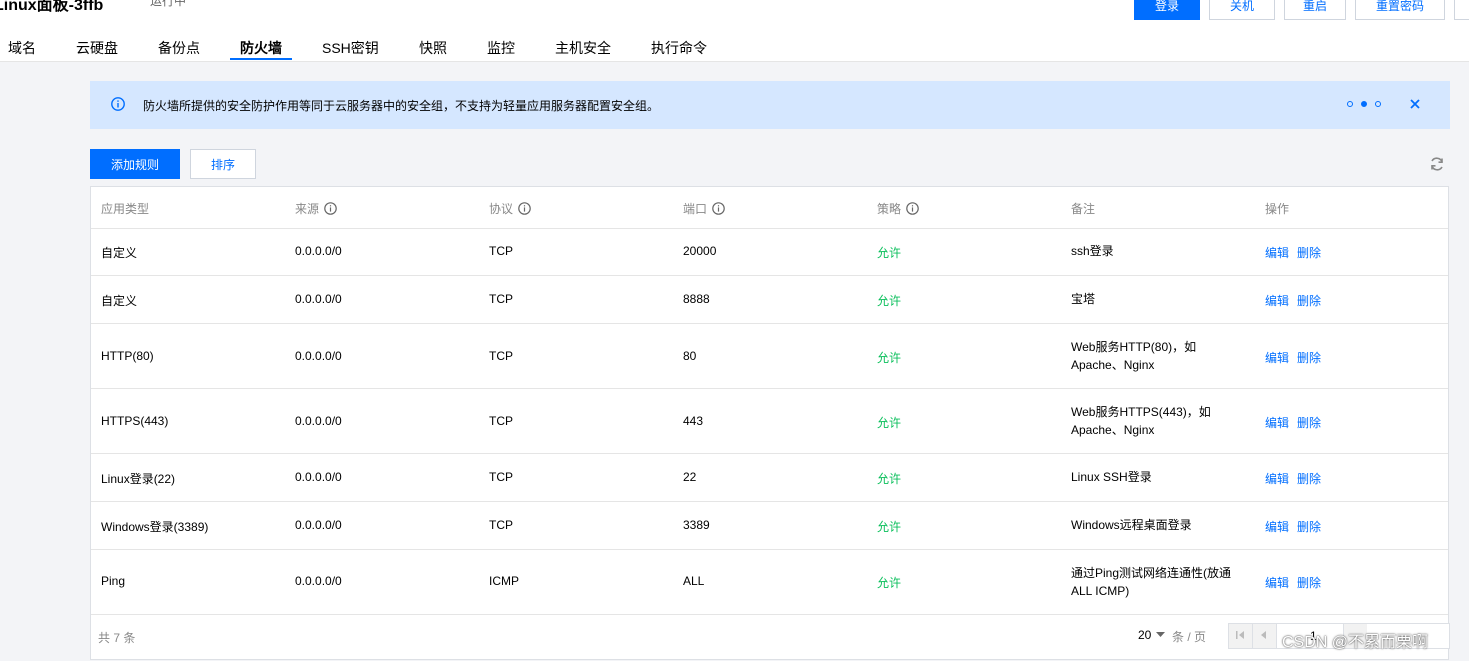  Describe the element at coordinates (350, 48) in the screenshot. I see `tab-ssh-key: SSH密钥` at that location.